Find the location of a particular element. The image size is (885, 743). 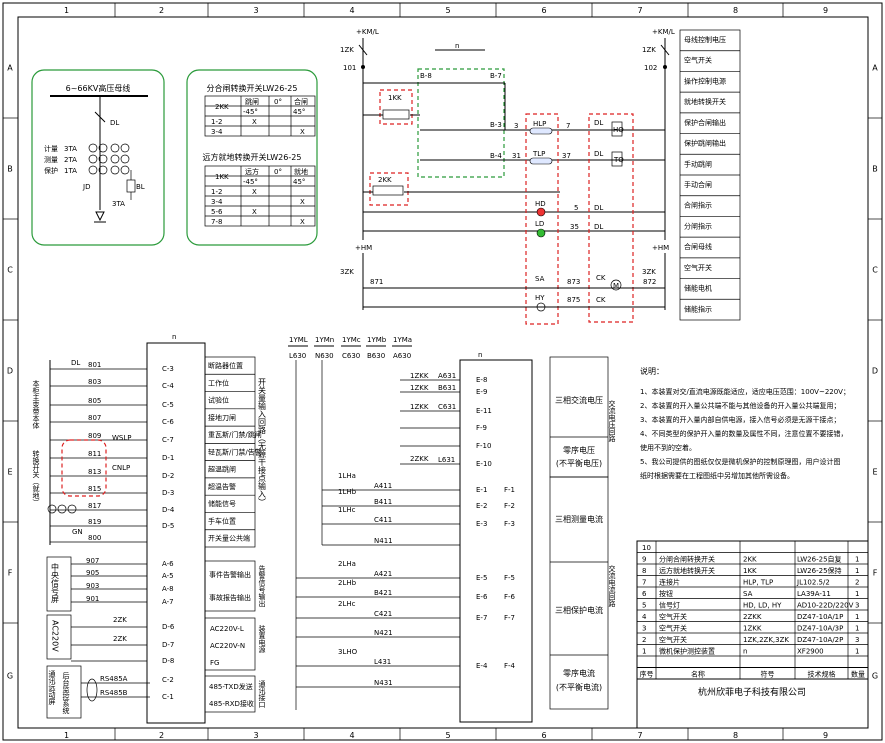

switch-label: 1KK is located at coordinates (222, 177).